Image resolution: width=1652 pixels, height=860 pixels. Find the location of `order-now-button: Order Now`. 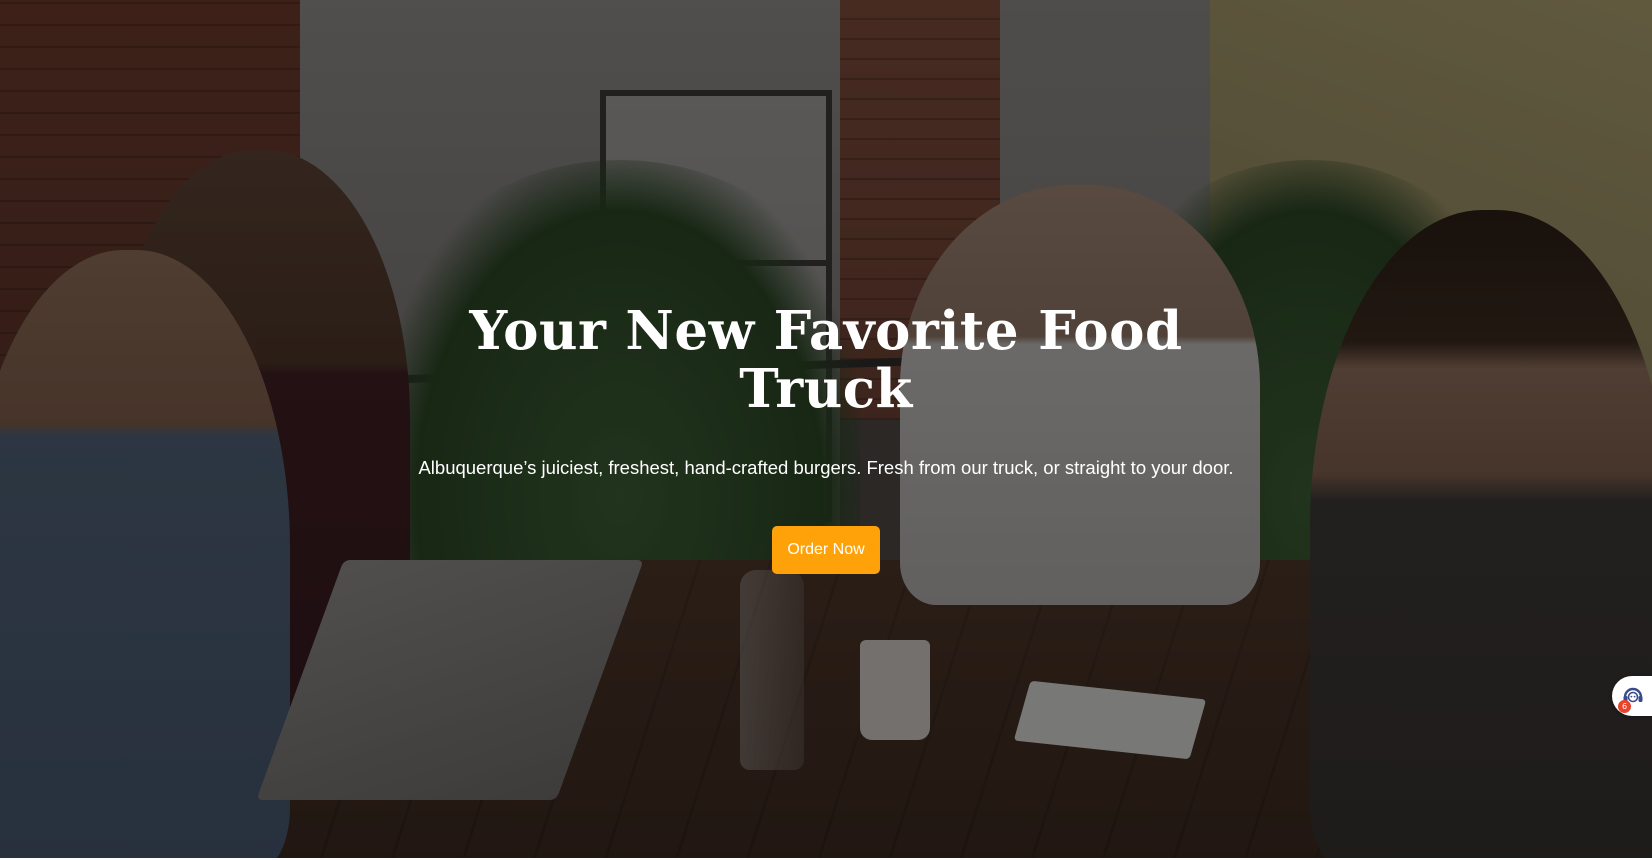

order-now-button: Order Now is located at coordinates (826, 550).